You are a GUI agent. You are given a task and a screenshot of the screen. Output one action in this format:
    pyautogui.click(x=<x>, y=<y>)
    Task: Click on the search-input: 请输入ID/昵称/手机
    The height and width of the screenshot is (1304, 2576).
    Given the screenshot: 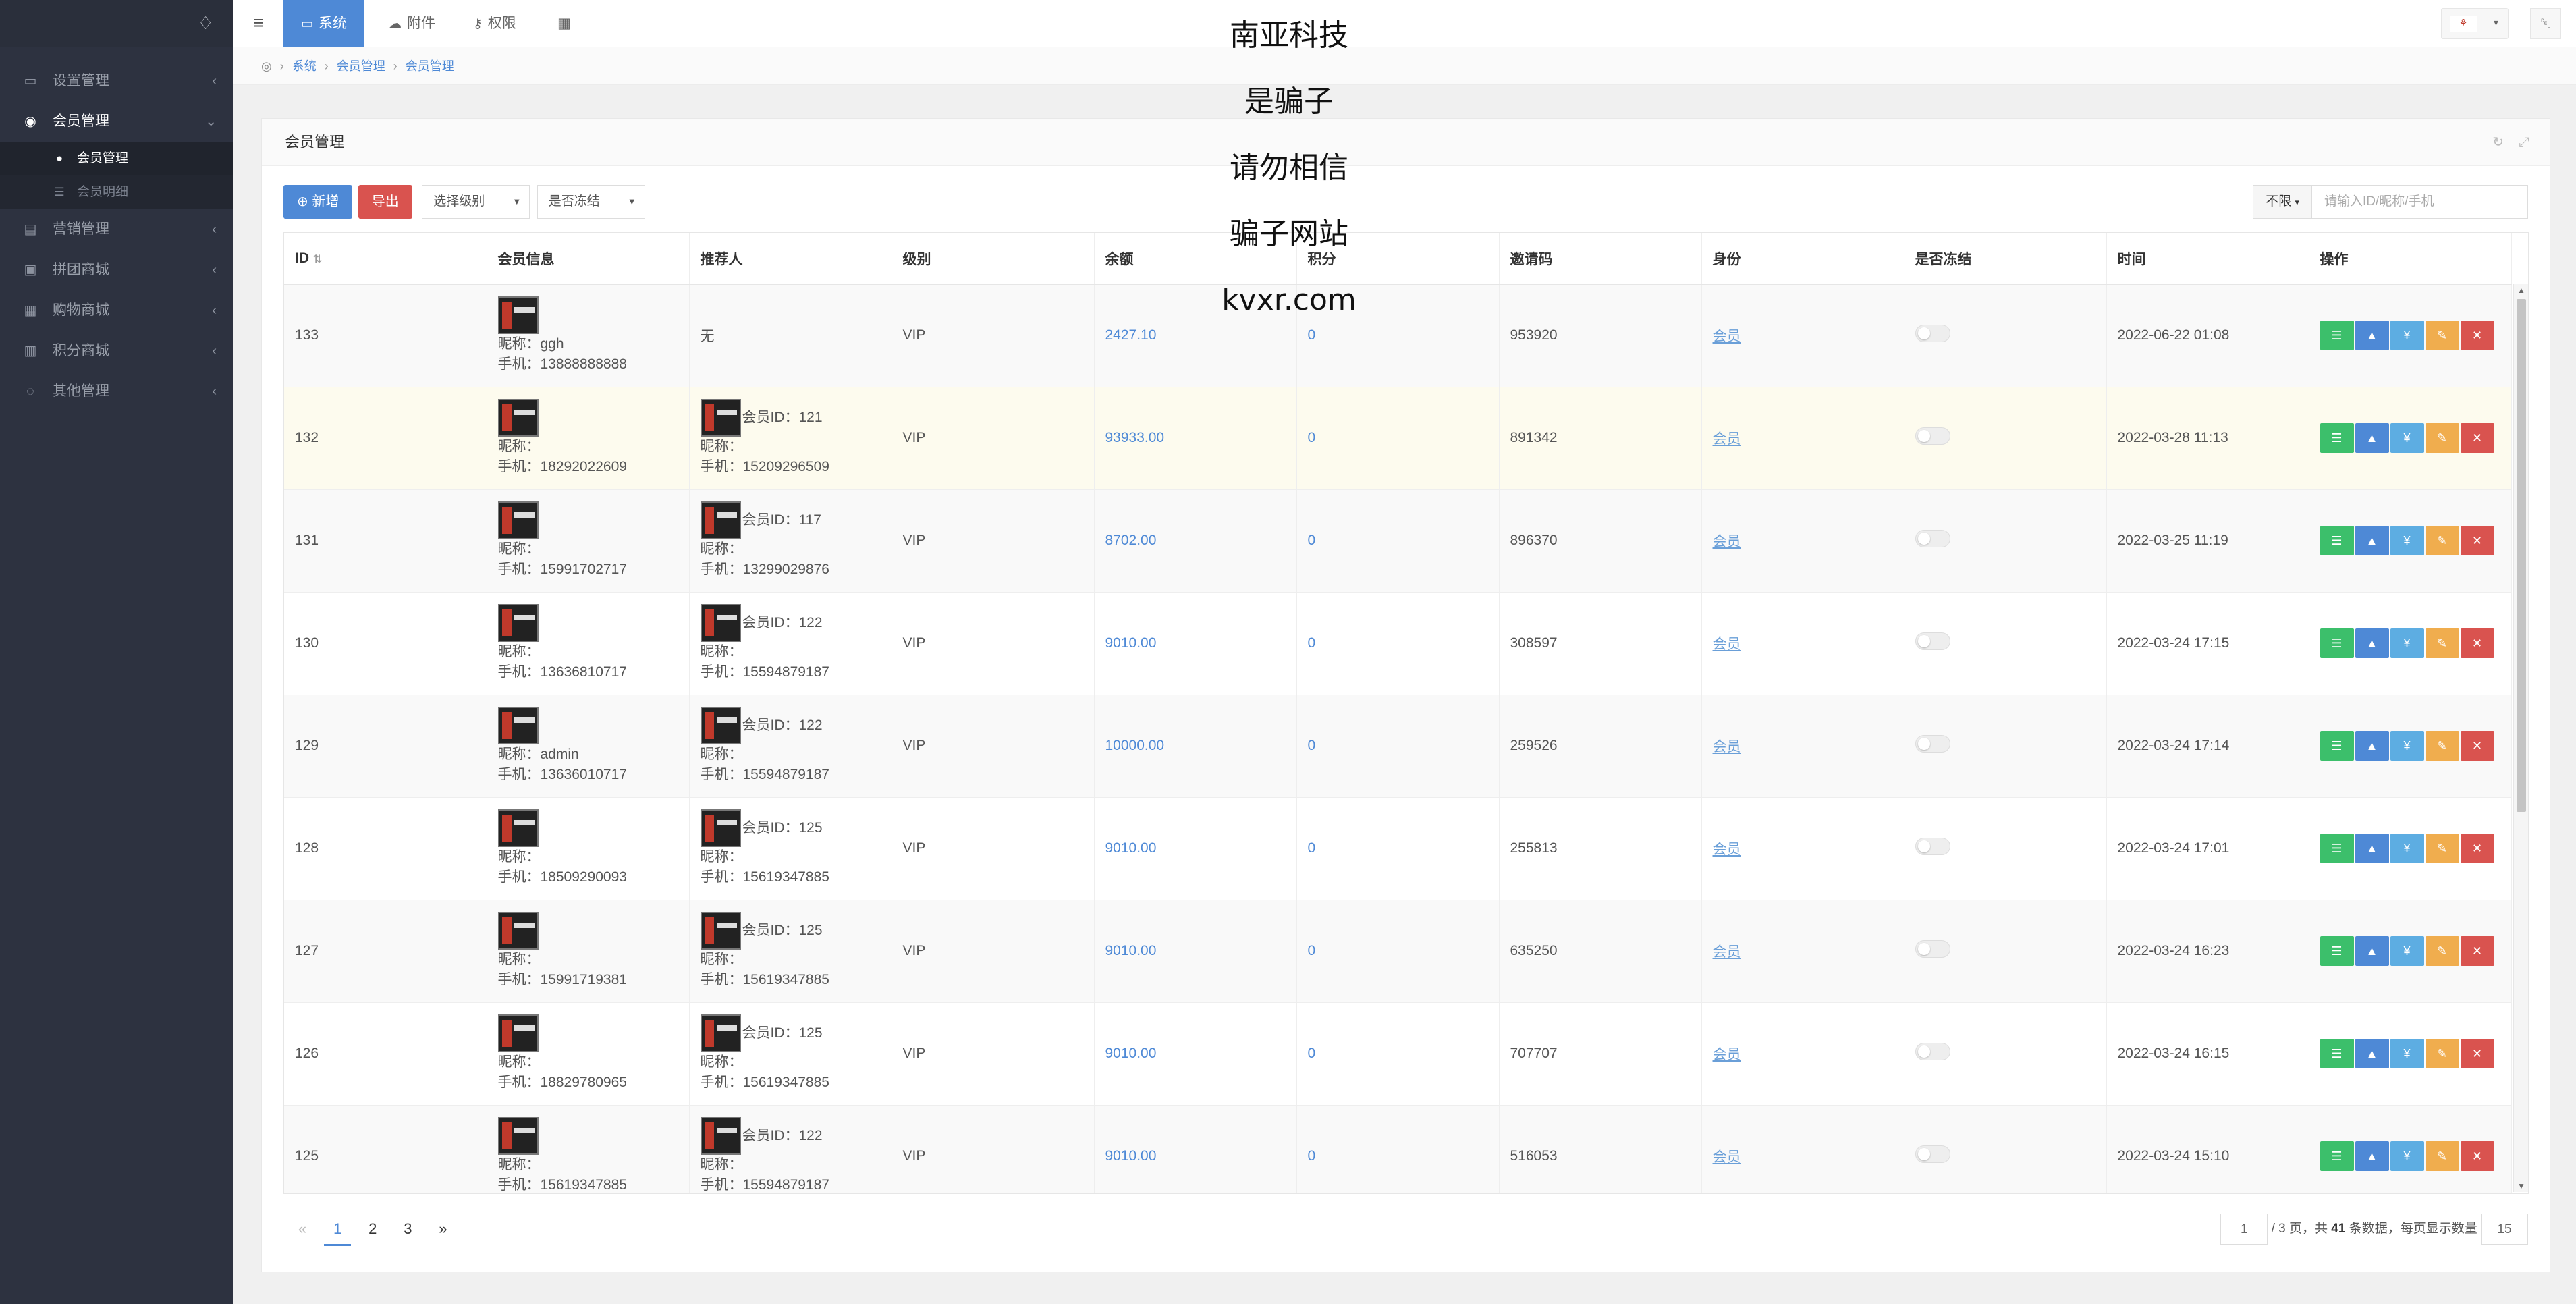 What is the action you would take?
    pyautogui.click(x=2420, y=202)
    